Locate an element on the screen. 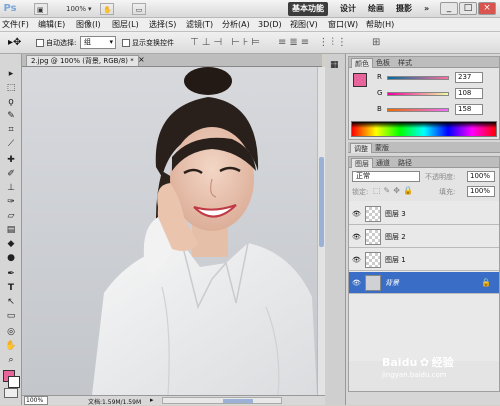 Image resolution: width=500 pixels, height=406 pixels. auto-select-checkbox is located at coordinates (40, 43).